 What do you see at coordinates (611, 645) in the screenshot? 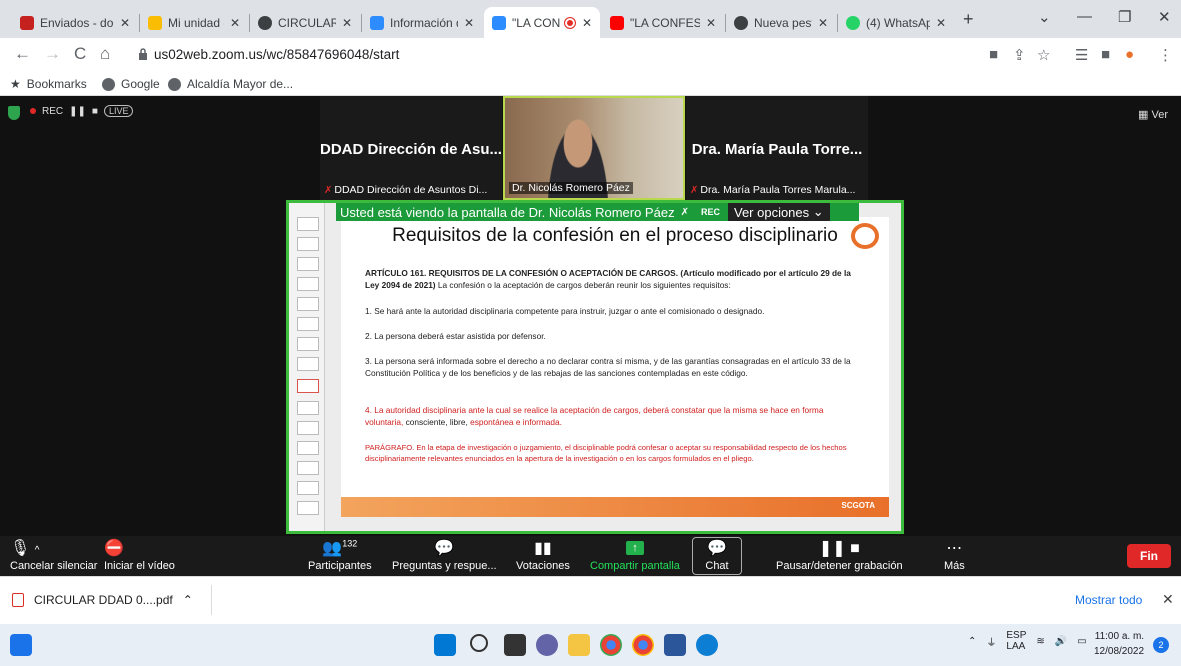
I see `chrome-icon` at bounding box center [611, 645].